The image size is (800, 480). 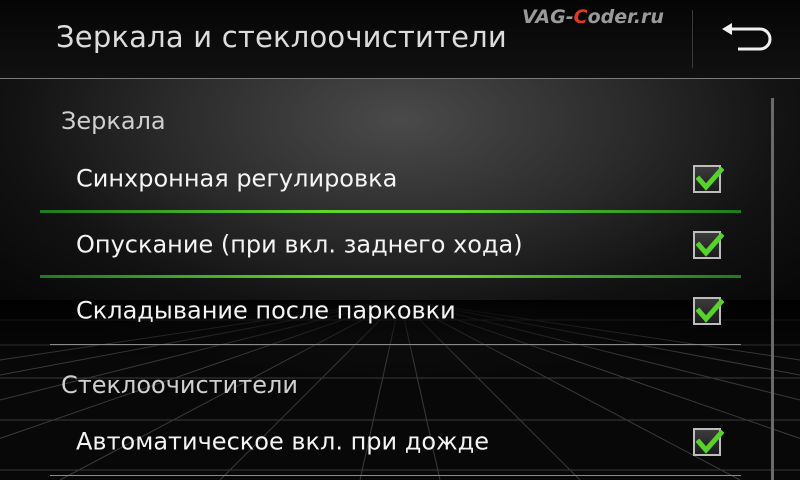 I want to click on row-label: Опускание (при вкл. заднего хода), so click(x=299, y=244).